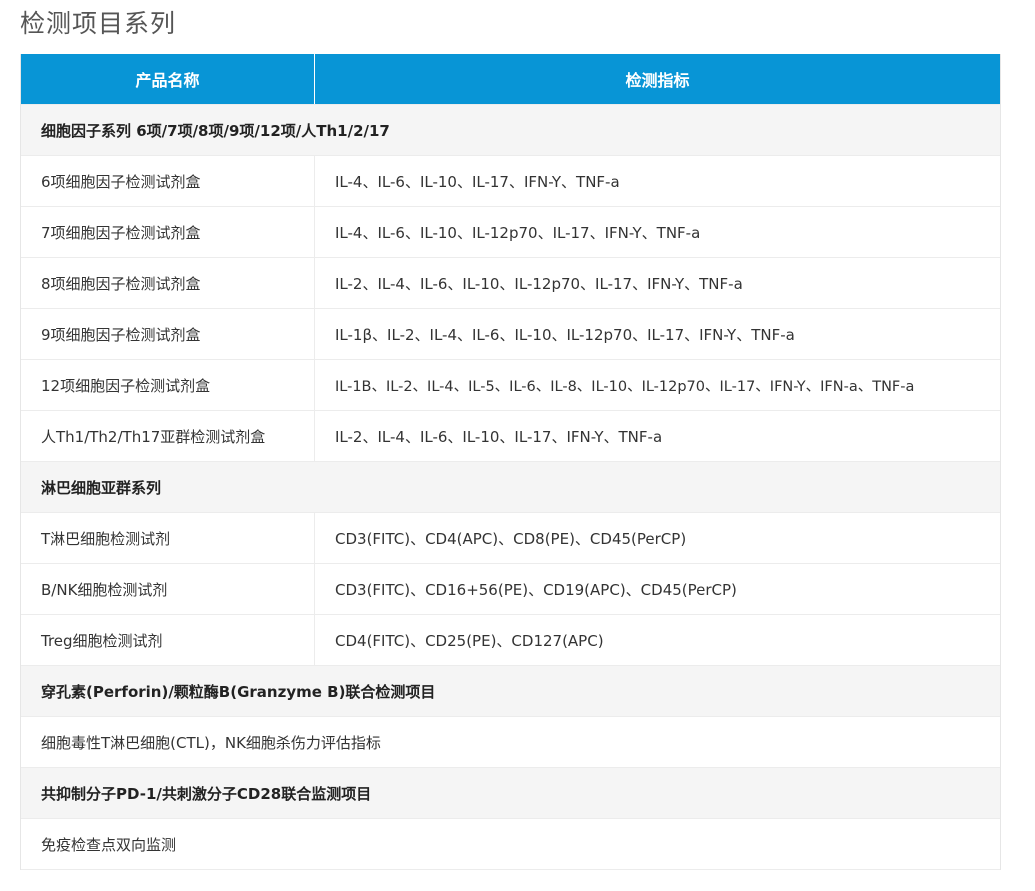  Describe the element at coordinates (168, 538) in the screenshot. I see `product-name-cell: T淋巴细胞检测试剂` at that location.